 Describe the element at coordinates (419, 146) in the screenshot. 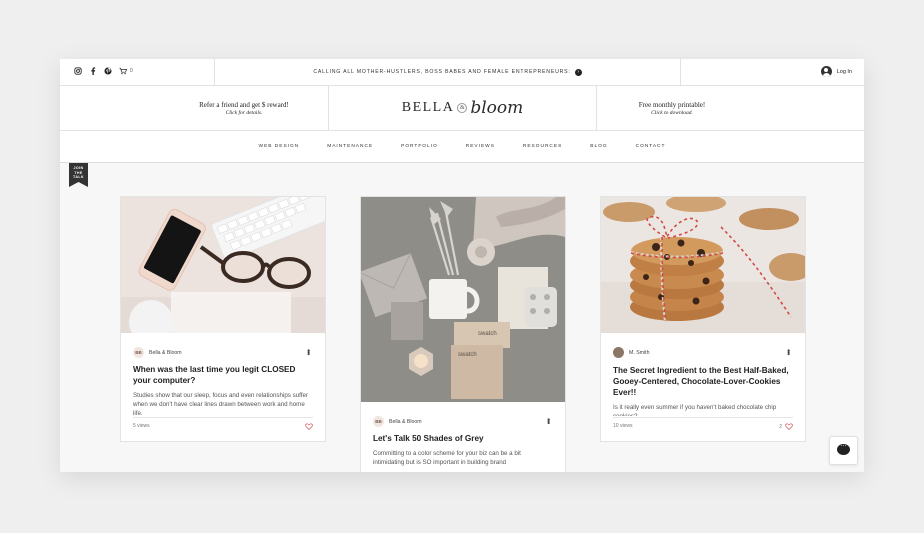

I see `nav-portfolio: PORTFOLIO` at that location.